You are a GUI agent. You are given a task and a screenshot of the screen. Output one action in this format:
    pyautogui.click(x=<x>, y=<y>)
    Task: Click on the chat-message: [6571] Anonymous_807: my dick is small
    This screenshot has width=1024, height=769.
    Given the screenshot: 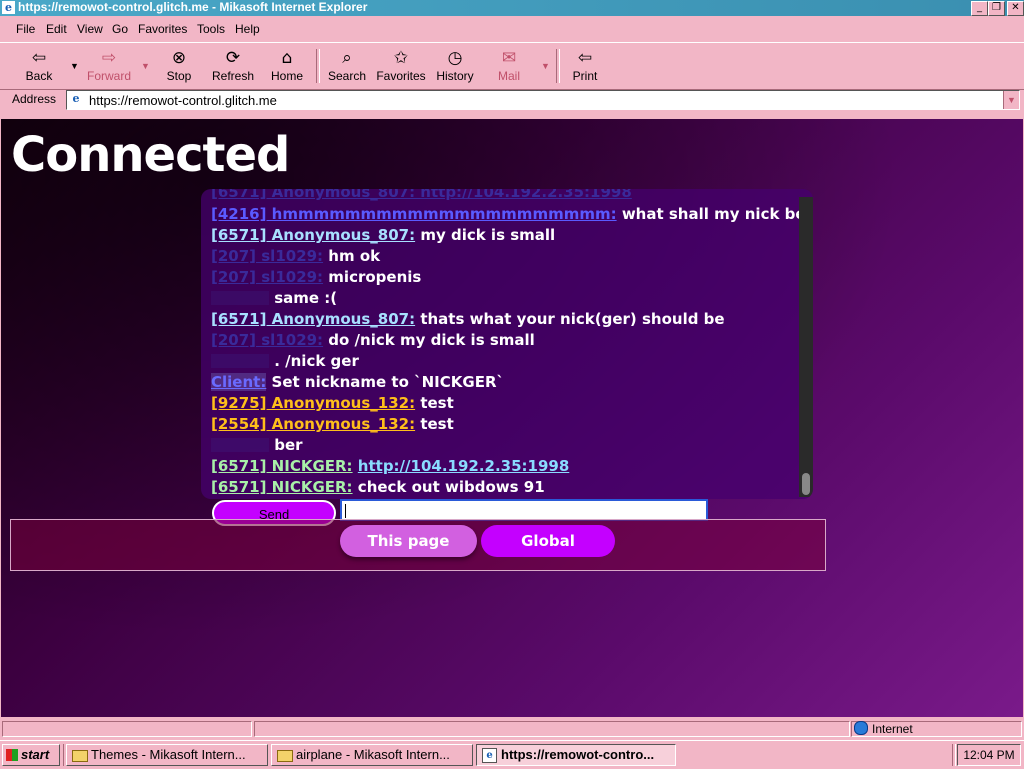 What is the action you would take?
    pyautogui.click(x=383, y=235)
    